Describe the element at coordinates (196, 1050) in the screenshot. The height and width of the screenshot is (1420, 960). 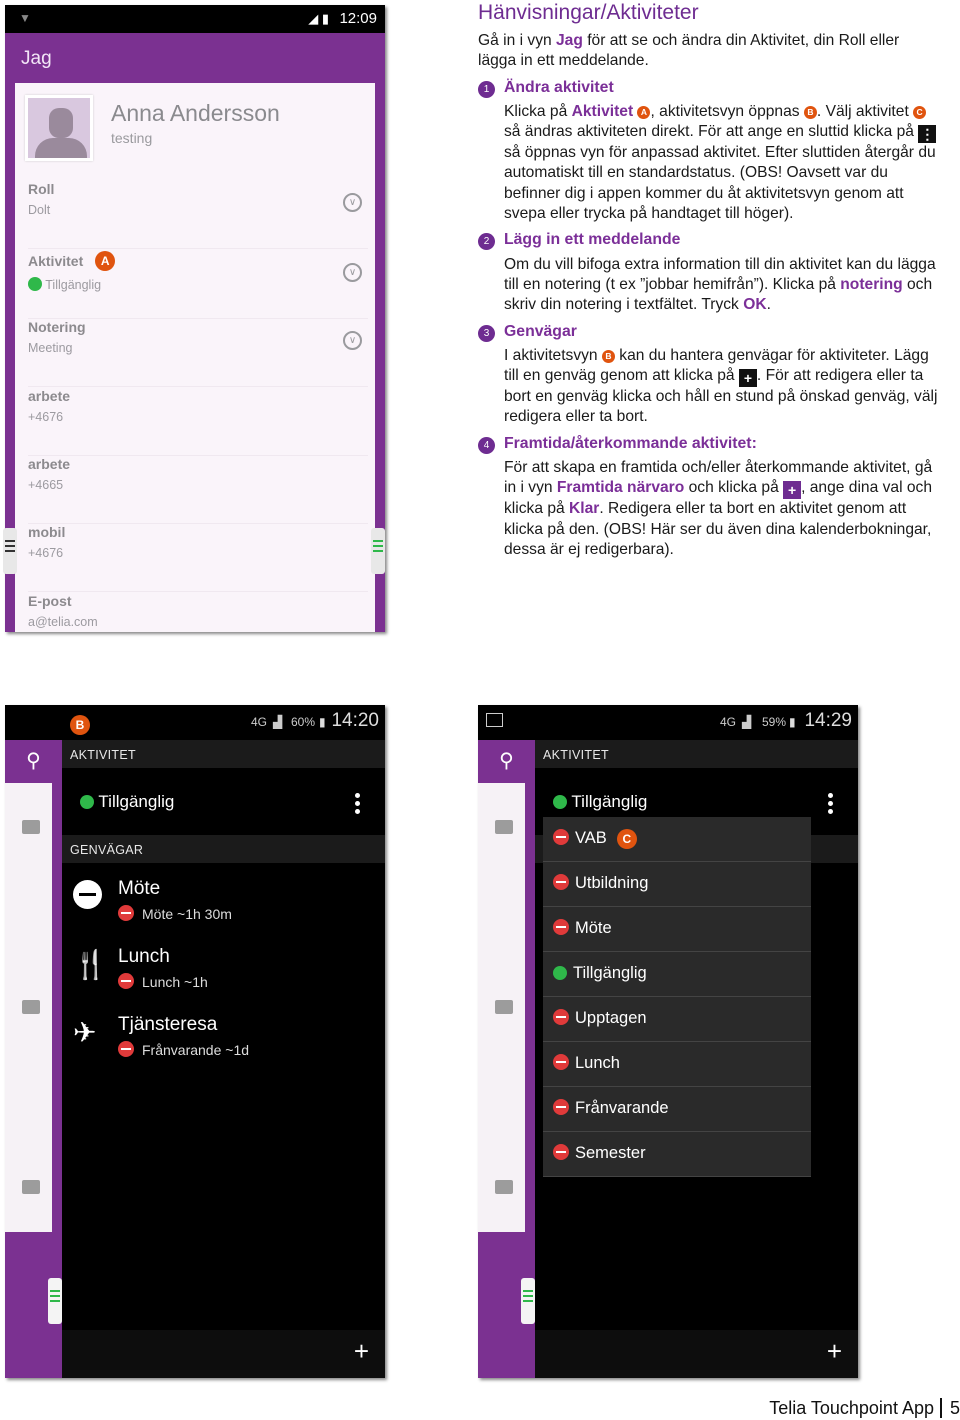
I see `shortcut-detail-text: Frånvarande ~1d` at that location.